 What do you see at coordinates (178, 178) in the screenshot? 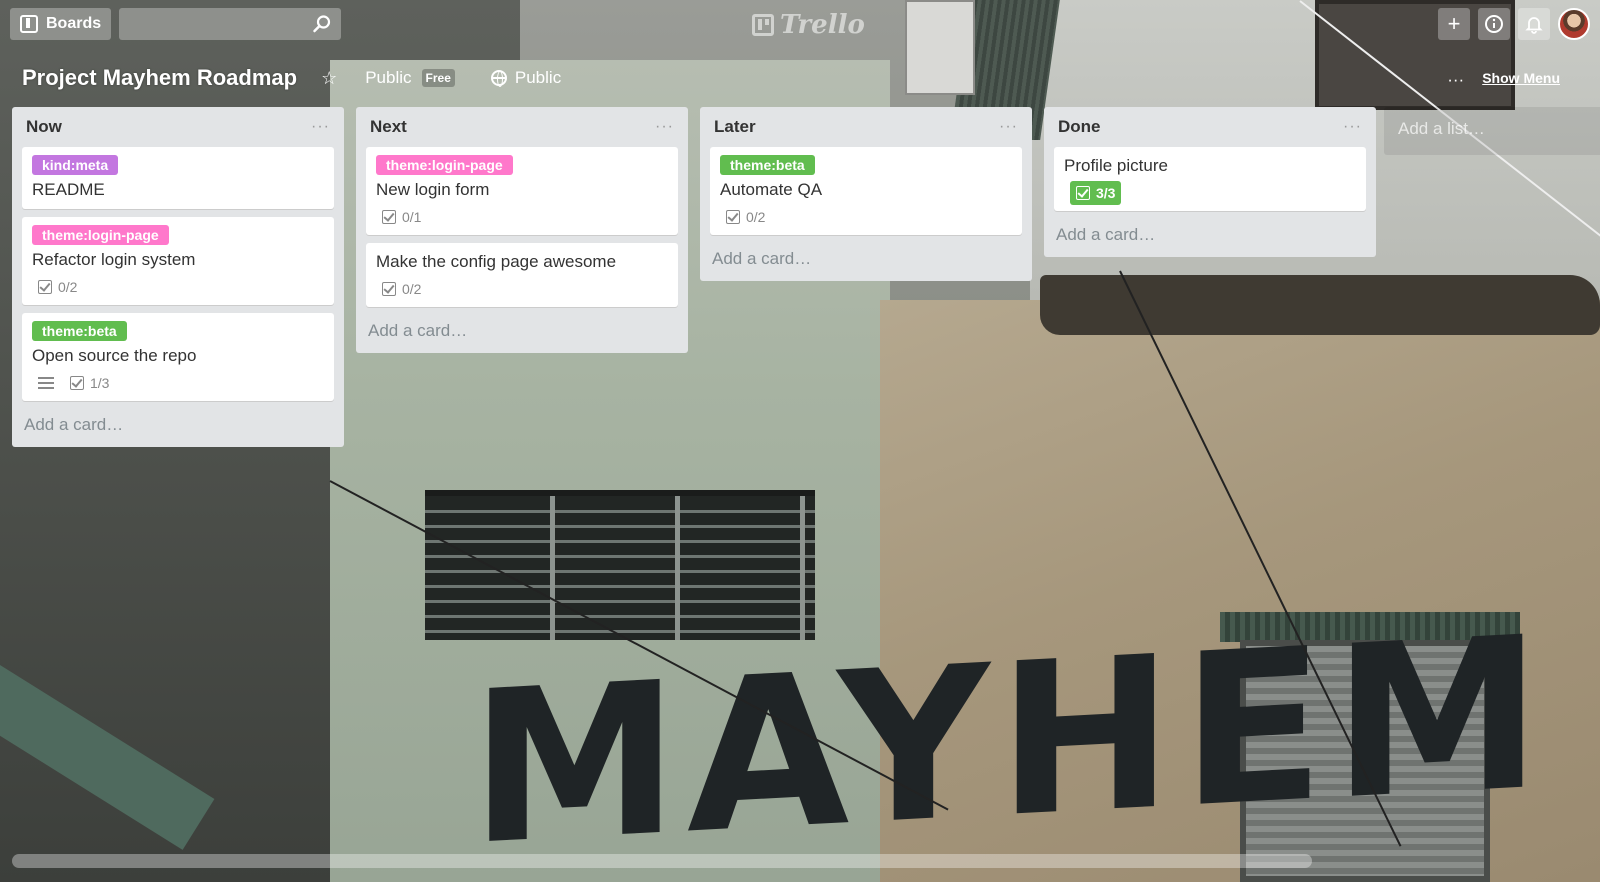
I see `card: kind:meta README` at bounding box center [178, 178].